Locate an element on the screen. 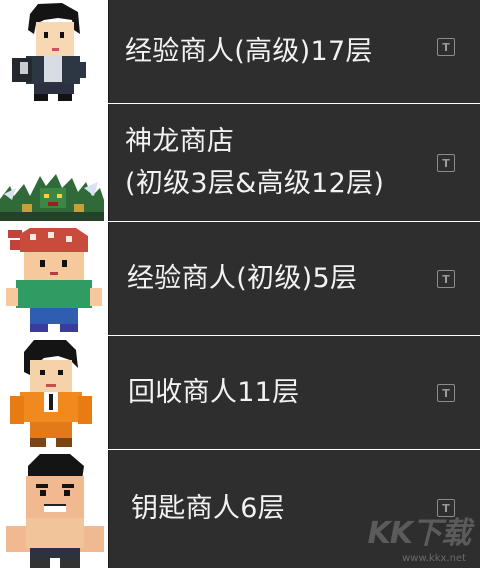 The image size is (480, 568). pixel-orange-suit-man-icon is located at coordinates (54, 392).